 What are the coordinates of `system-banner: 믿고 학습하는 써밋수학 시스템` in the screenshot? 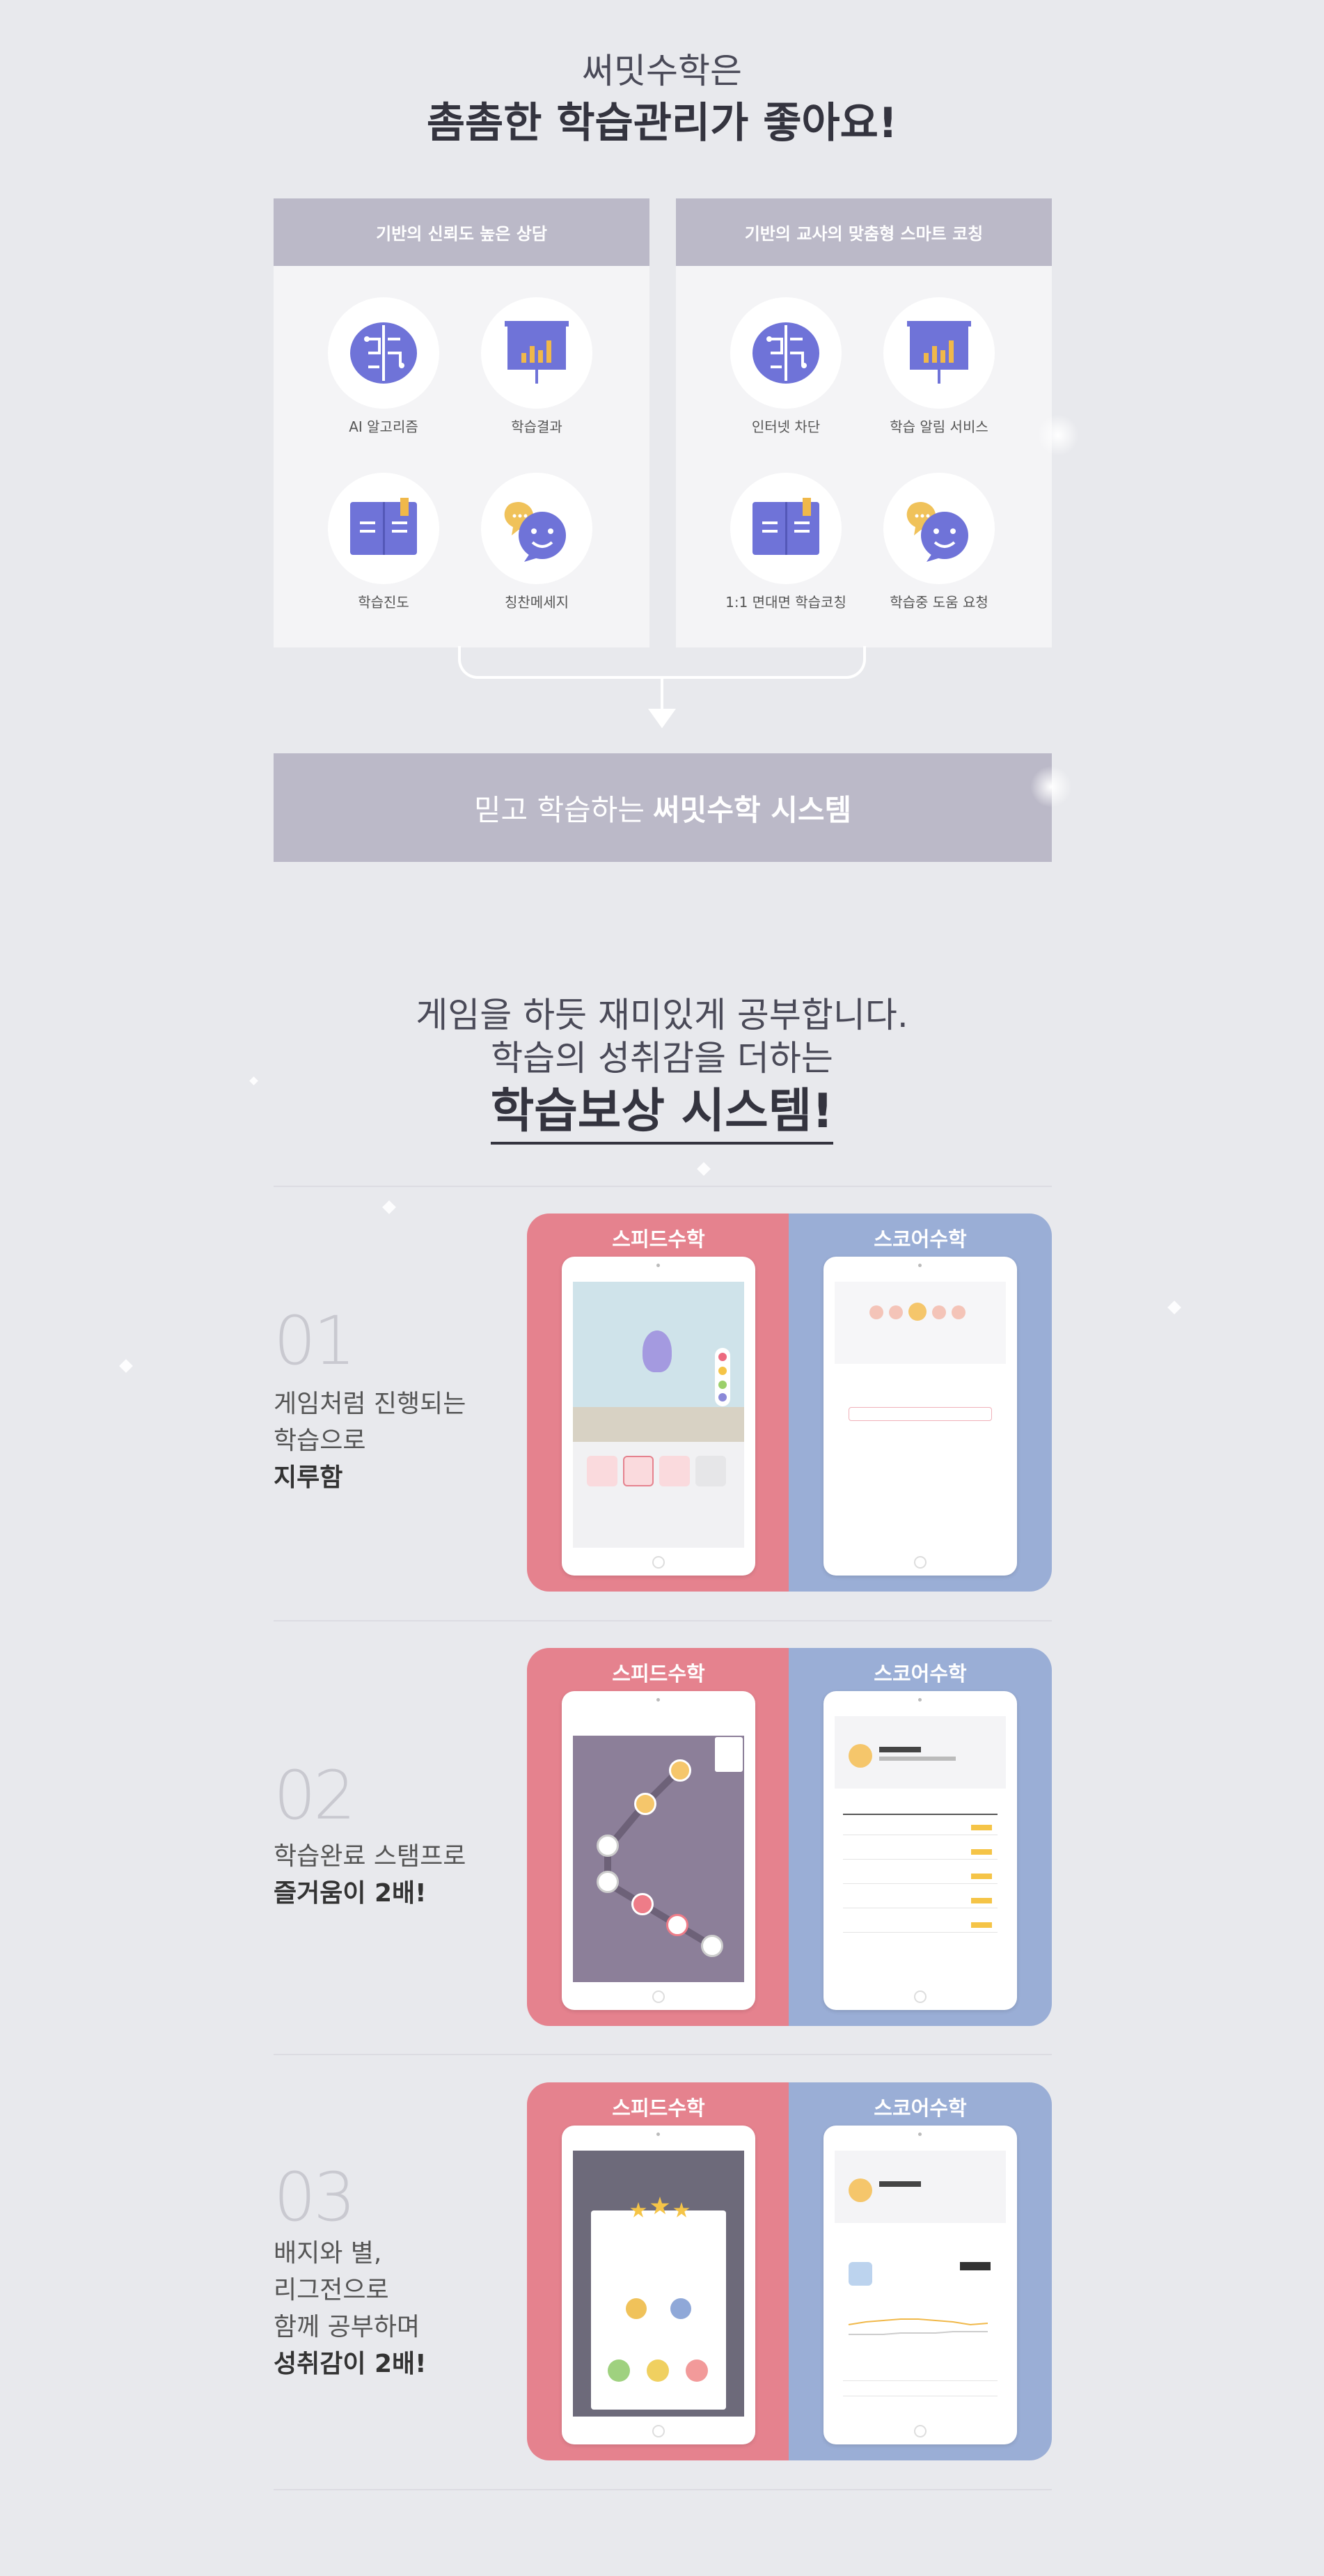 It's located at (663, 807).